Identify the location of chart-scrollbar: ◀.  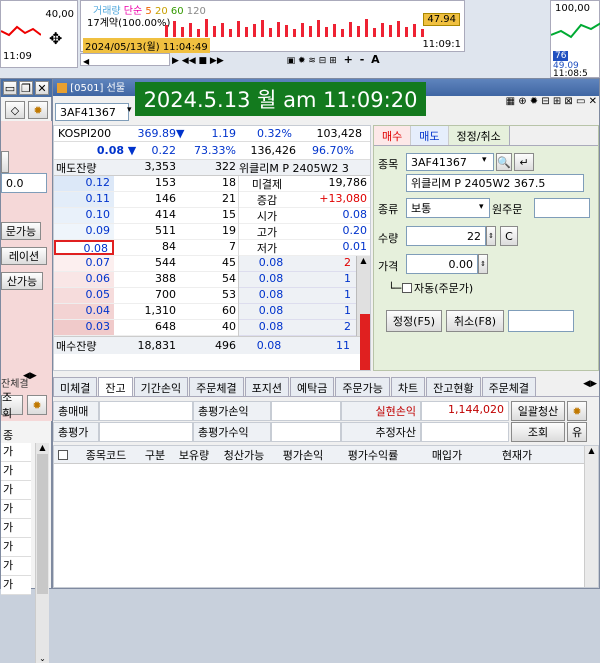
(125, 59).